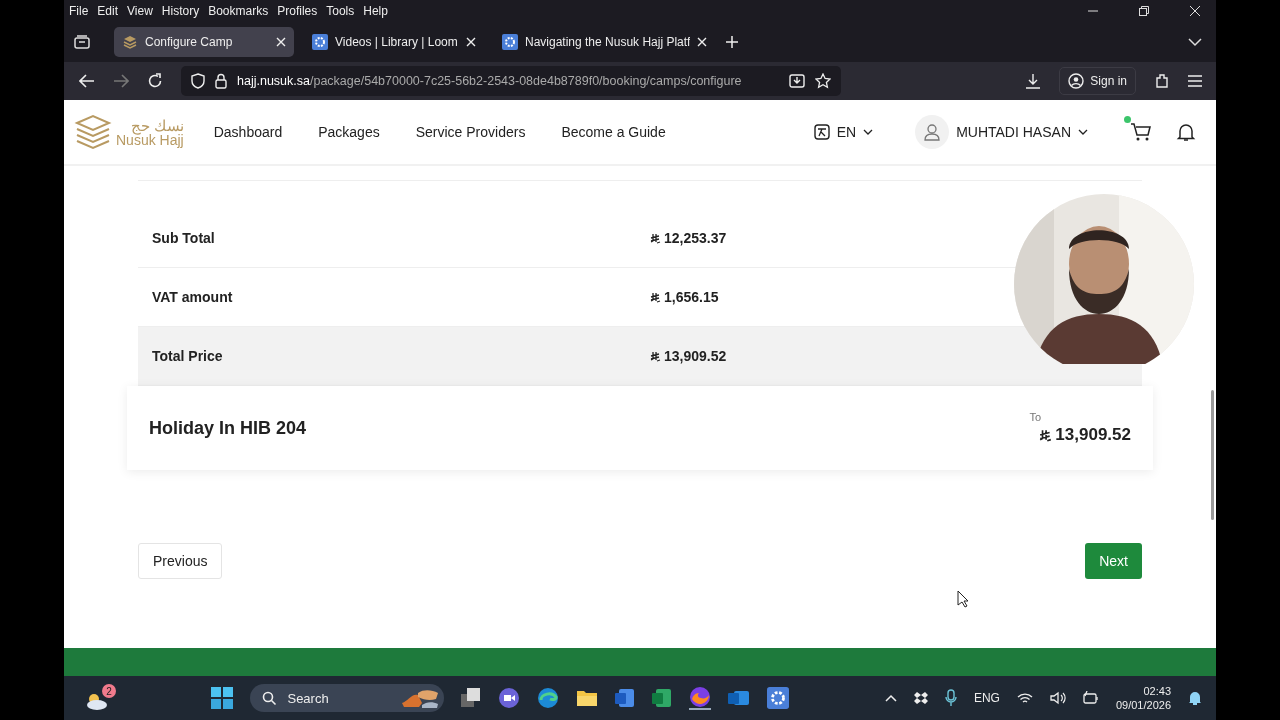  What do you see at coordinates (79, 11) in the screenshot?
I see `menu-item: File` at bounding box center [79, 11].